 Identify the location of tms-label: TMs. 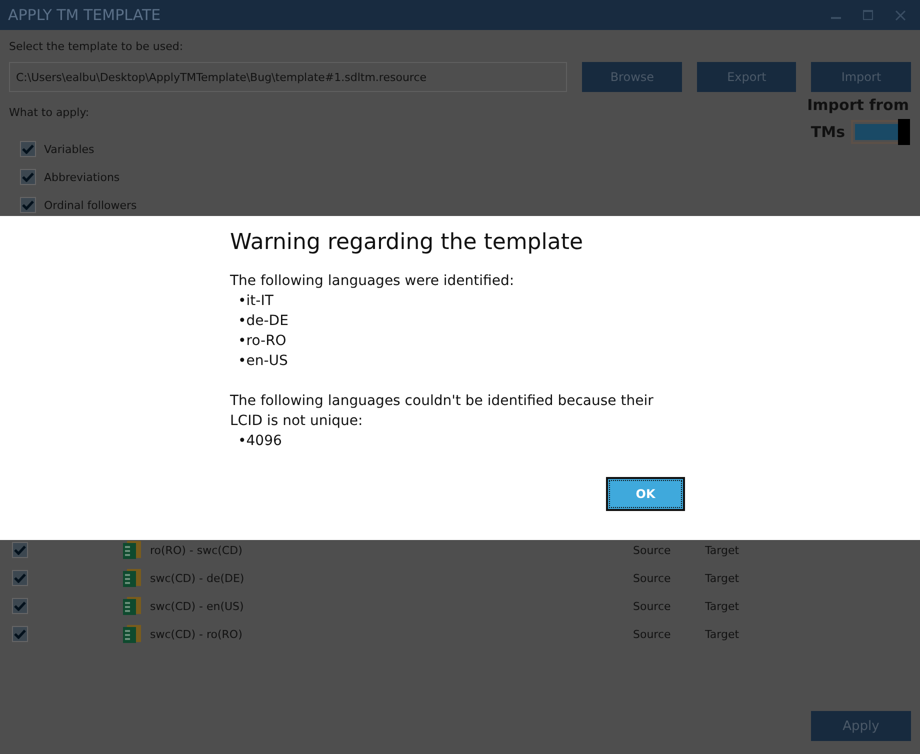
(827, 132).